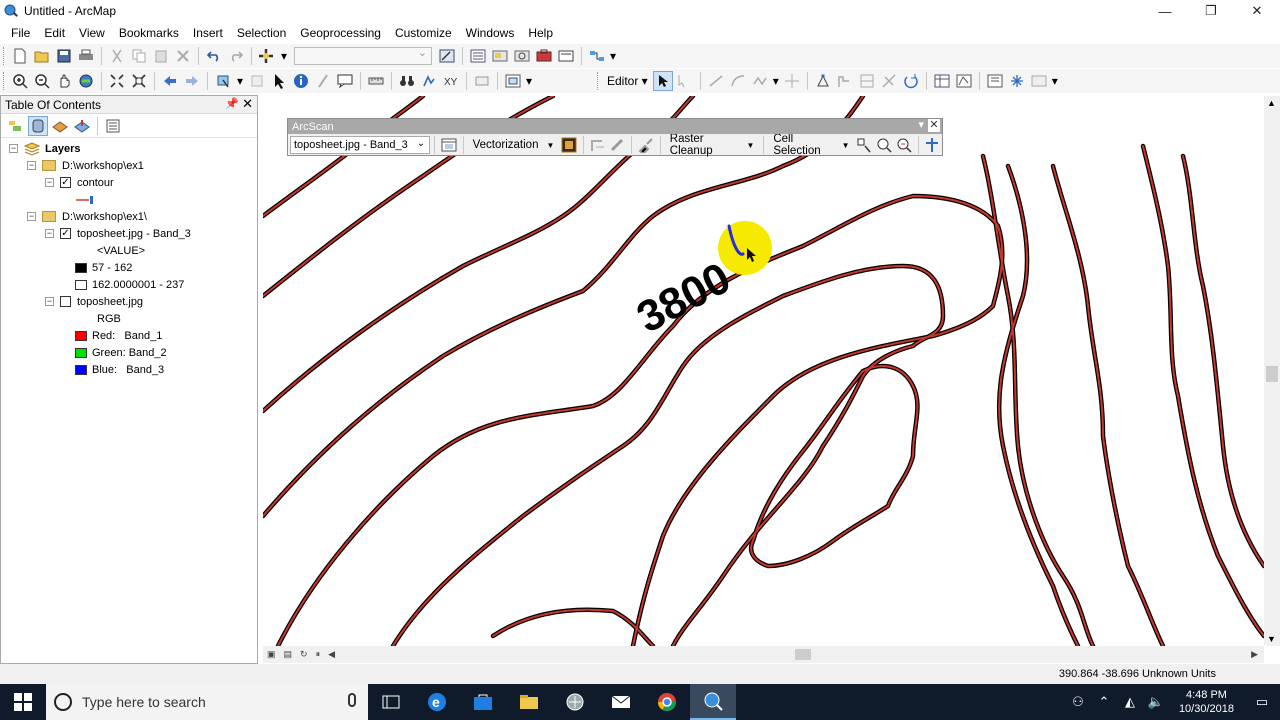 The image size is (1280, 720). What do you see at coordinates (867, 81) in the screenshot?
I see `cut-polygons-icon` at bounding box center [867, 81].